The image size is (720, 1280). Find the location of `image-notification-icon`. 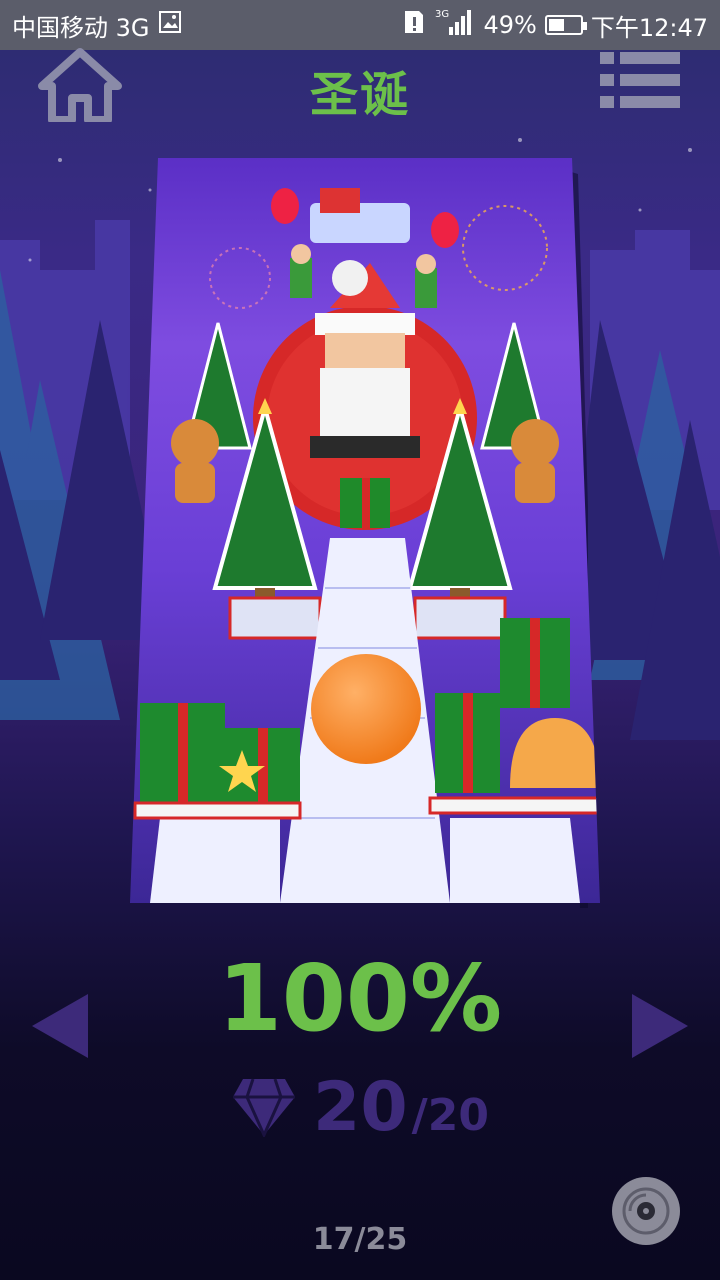

image-notification-icon is located at coordinates (170, 25).